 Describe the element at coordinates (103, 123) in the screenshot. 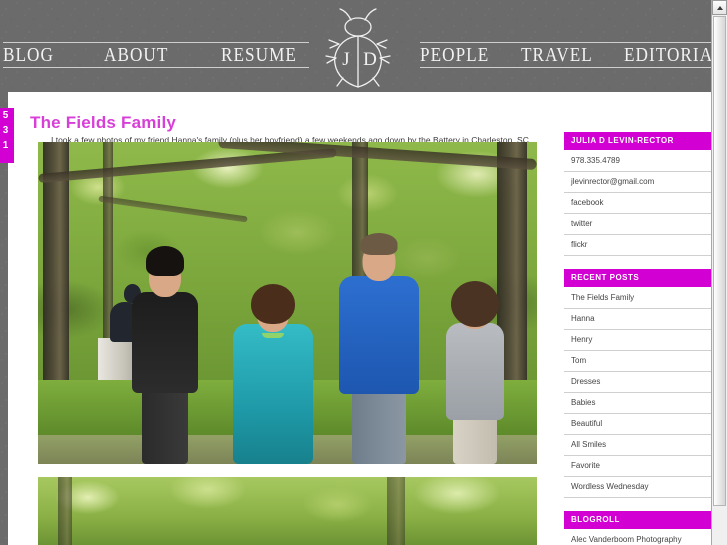

I see `post-title: The Fields Family` at that location.